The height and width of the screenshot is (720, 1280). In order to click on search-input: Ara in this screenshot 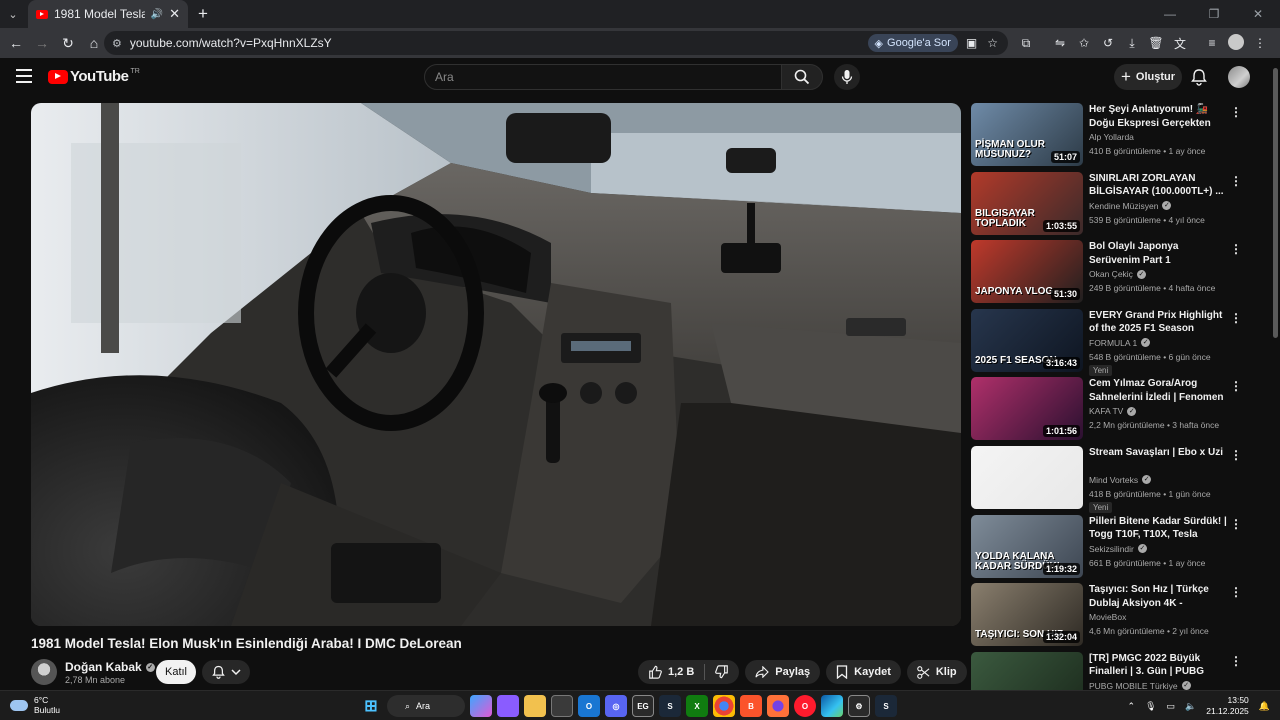, I will do `click(603, 77)`.